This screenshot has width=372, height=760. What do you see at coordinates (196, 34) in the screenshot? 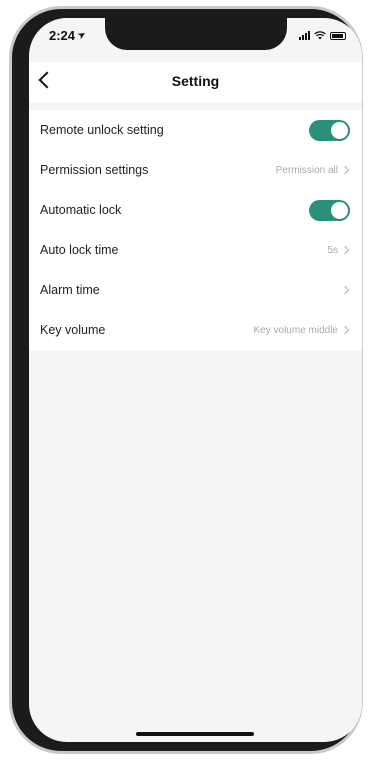
I see `notch` at bounding box center [196, 34].